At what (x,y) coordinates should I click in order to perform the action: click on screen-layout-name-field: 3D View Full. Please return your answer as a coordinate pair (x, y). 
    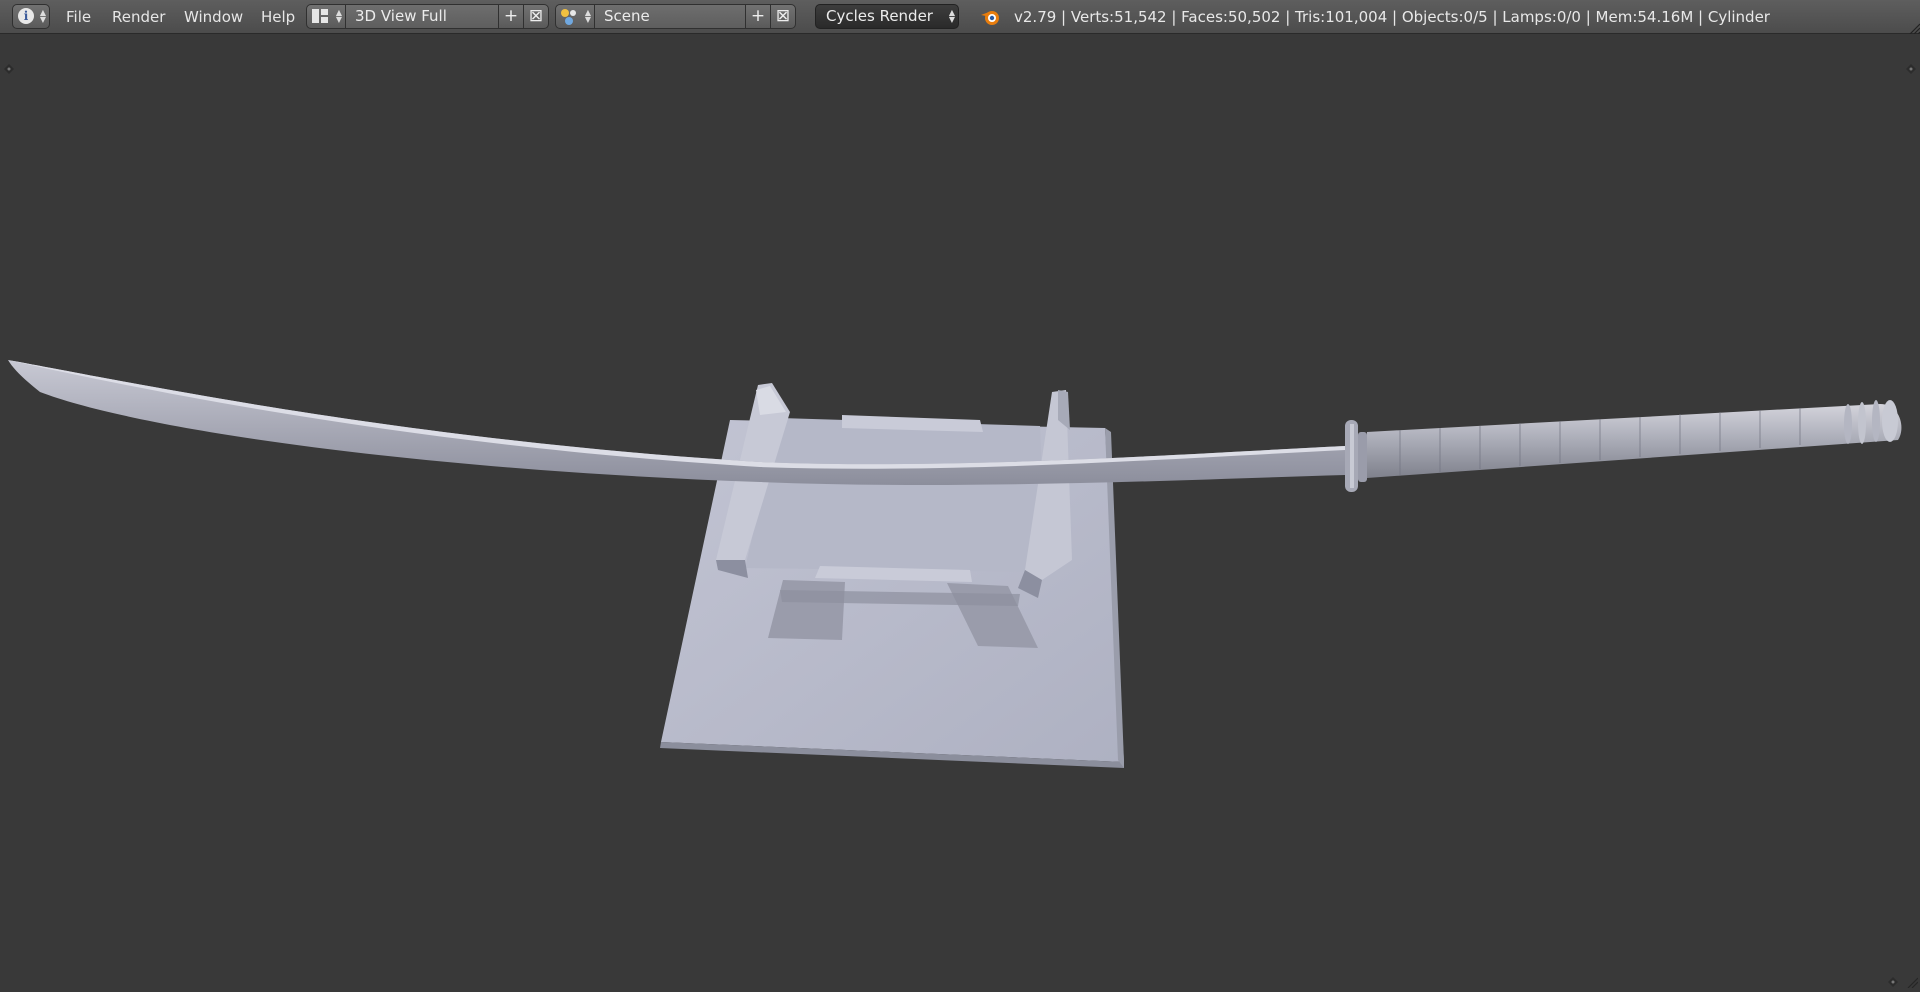
    Looking at the image, I should click on (422, 16).